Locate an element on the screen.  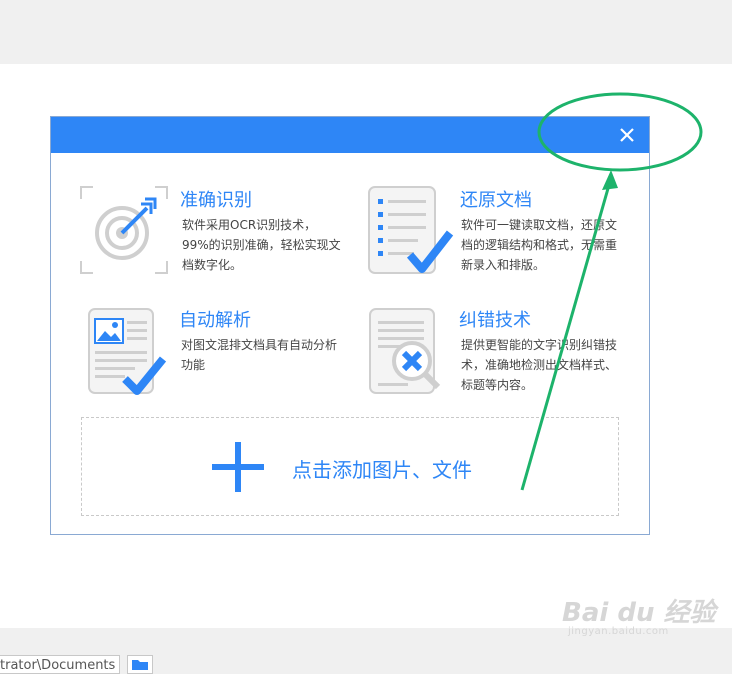
baidu-jingyan-watermark: Bai du 经验 jingyan.baidu.com is located at coordinates (639, 614).